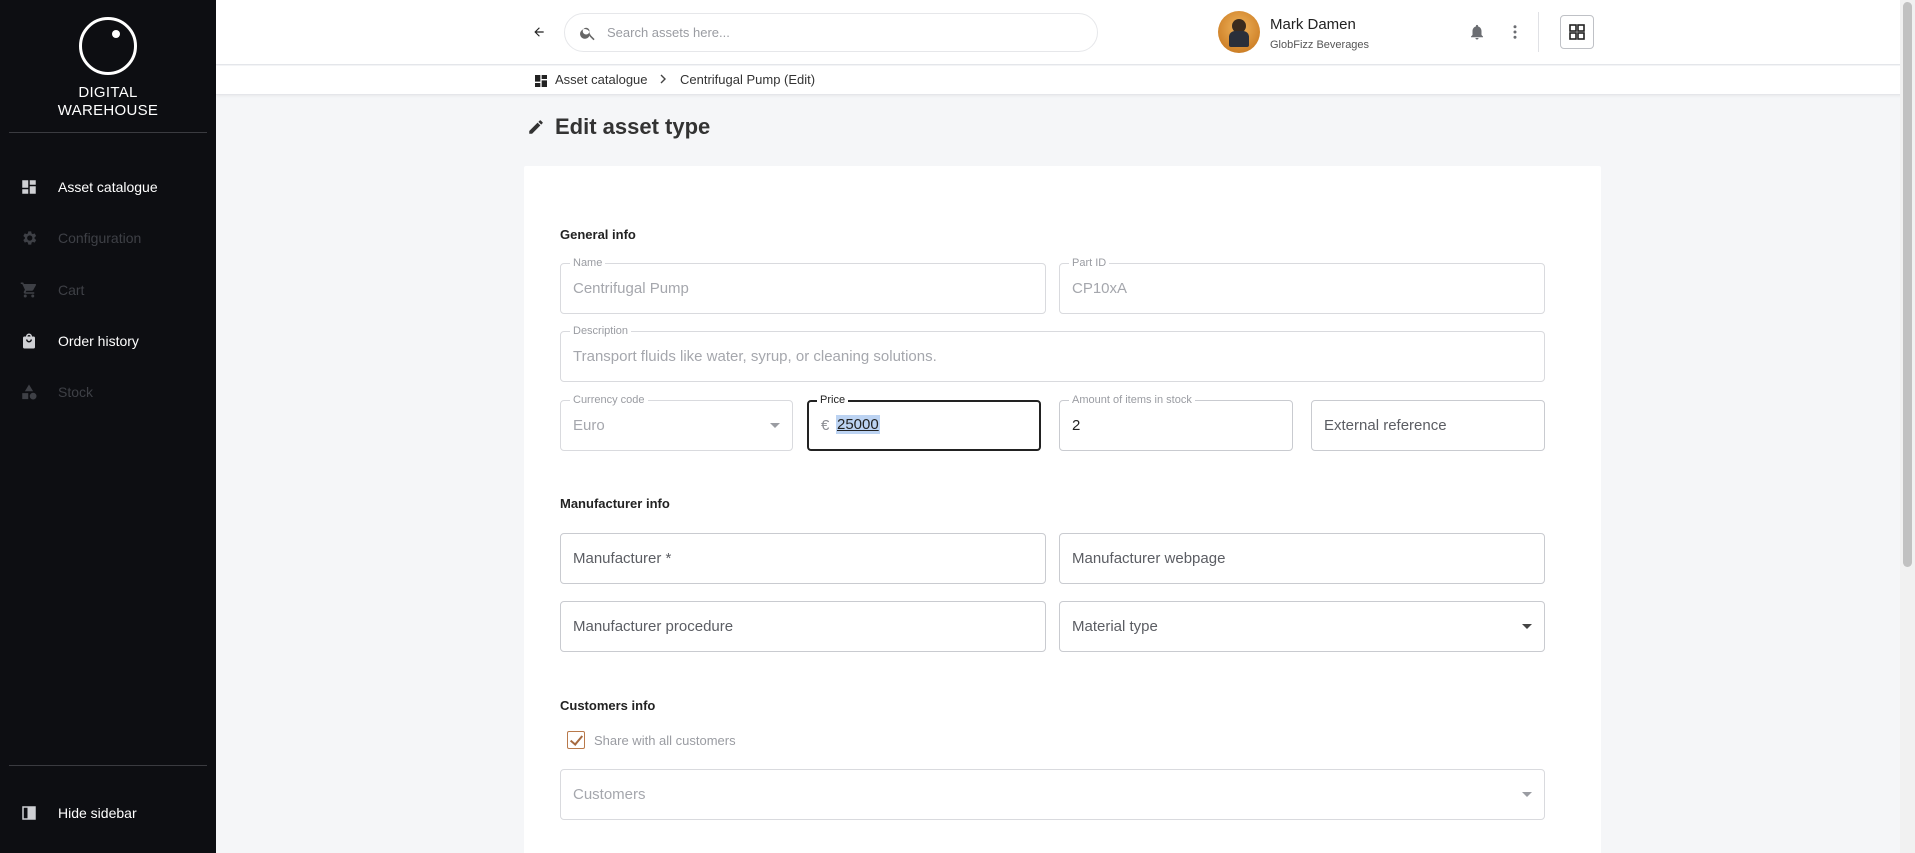 This screenshot has height=853, width=1915. I want to click on breadcrumb-asset-catalogue: Asset catalogue, so click(601, 79).